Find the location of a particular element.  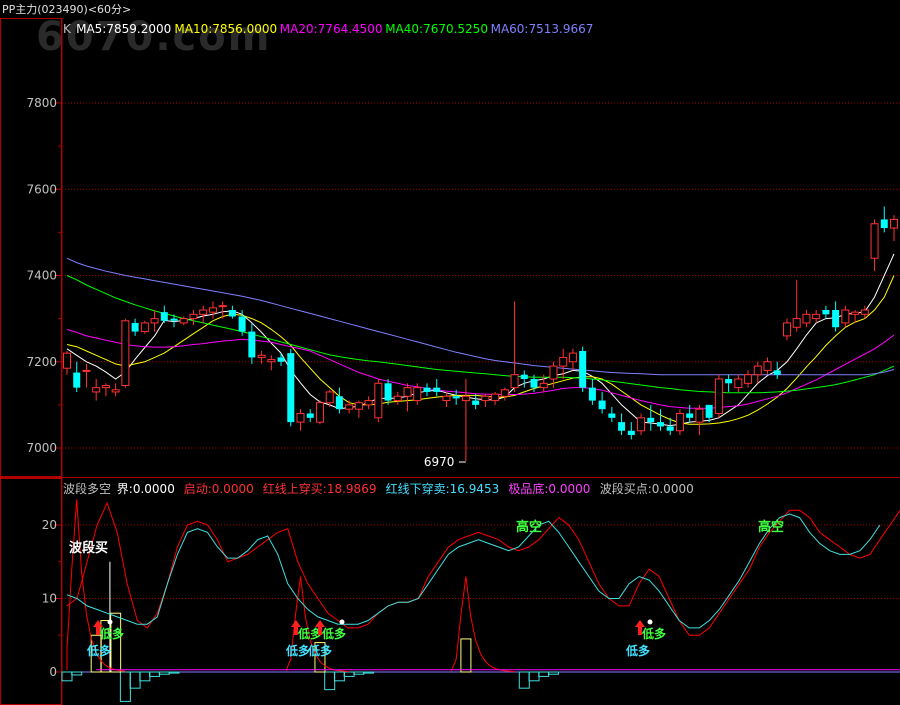

indicator-legend-item: 界:0.0000 is located at coordinates (146, 489).